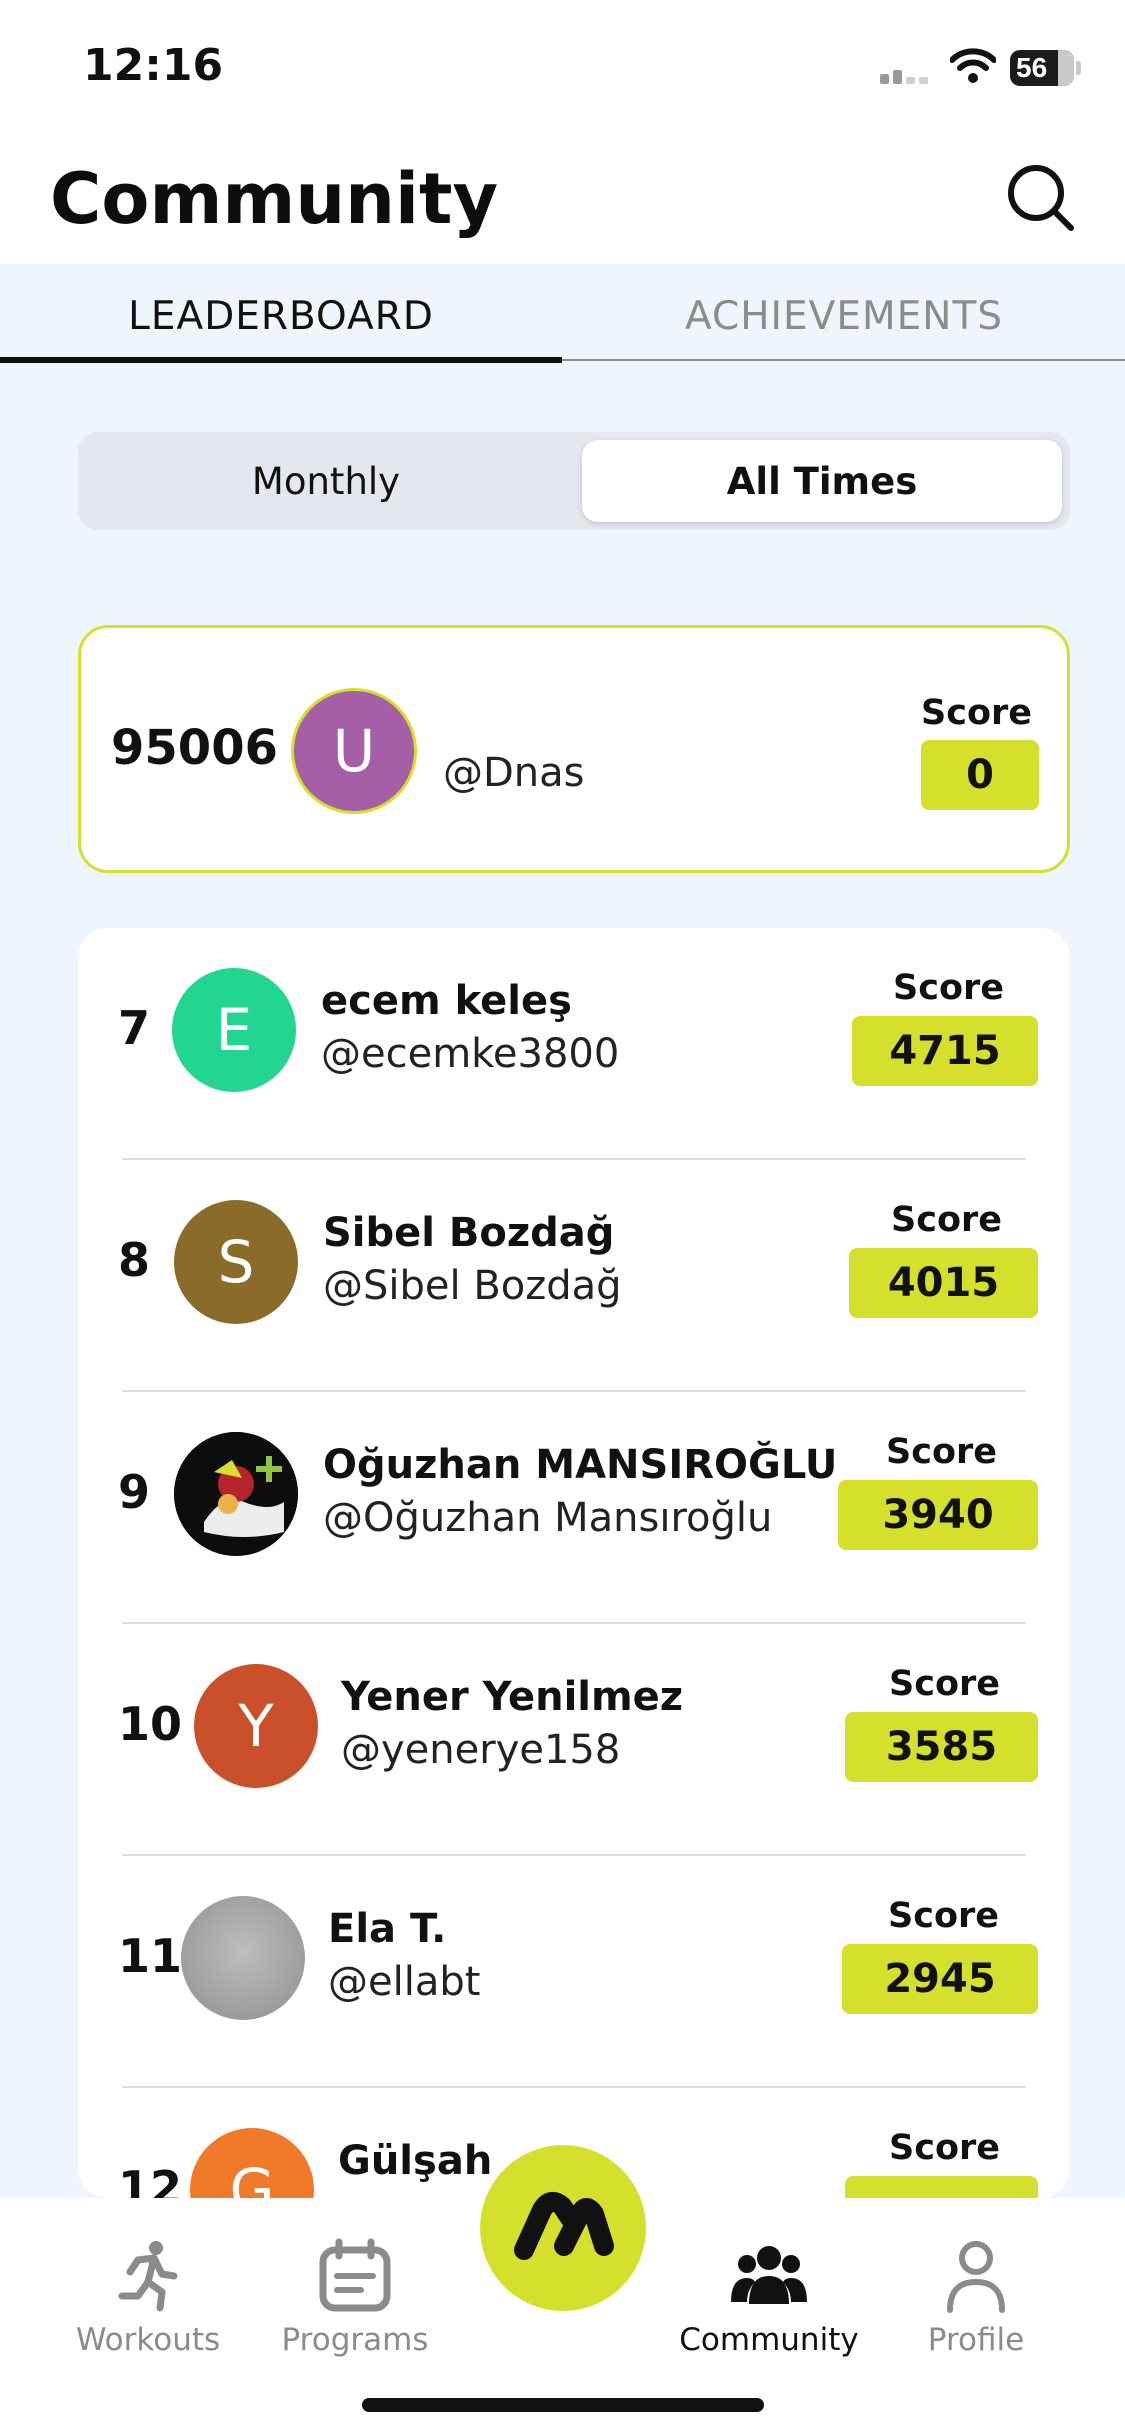 Image resolution: width=1125 pixels, height=2436 pixels. Describe the element at coordinates (548, 1518) in the screenshot. I see `user-handle: @Oğuzhan Mansıroğlu` at that location.